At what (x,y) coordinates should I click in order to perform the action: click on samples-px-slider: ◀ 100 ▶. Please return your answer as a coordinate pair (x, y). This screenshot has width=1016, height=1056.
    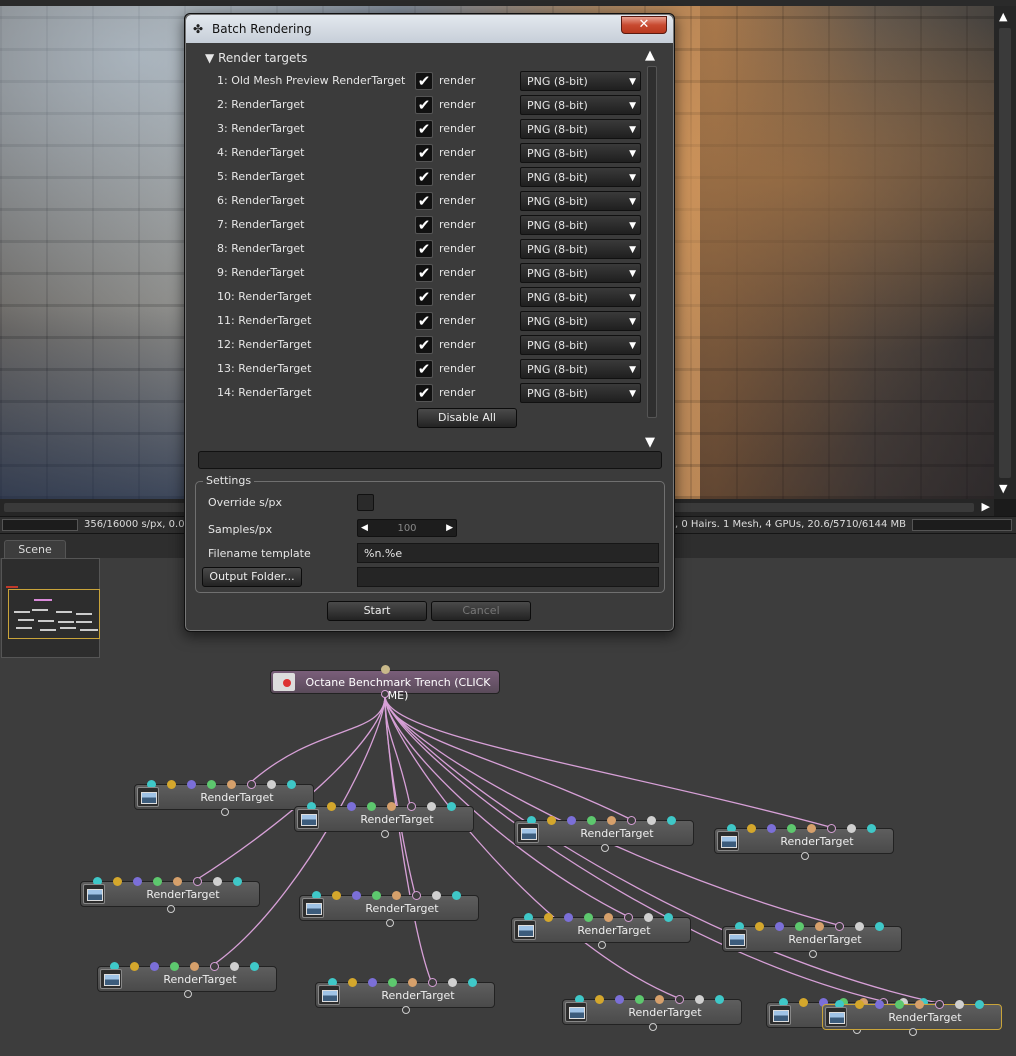
    Looking at the image, I should click on (407, 528).